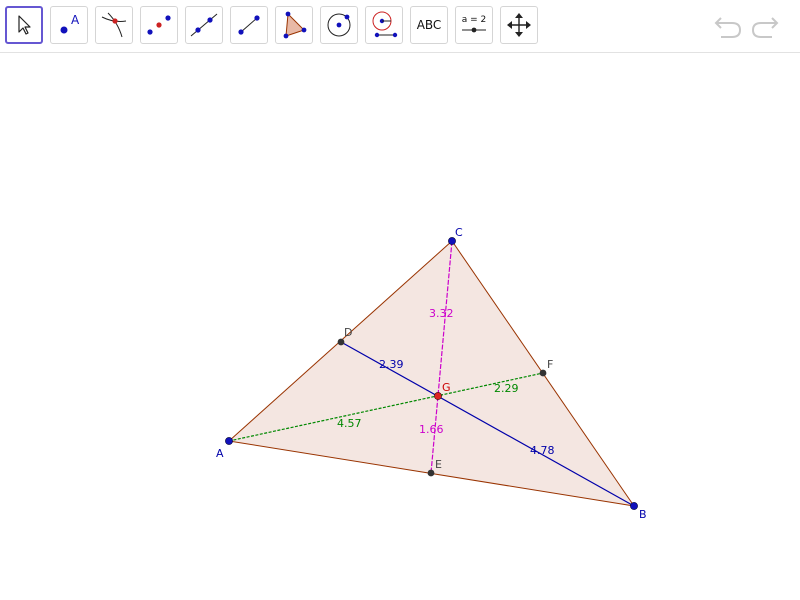 This screenshot has width=800, height=600. I want to click on line-icon, so click(204, 25).